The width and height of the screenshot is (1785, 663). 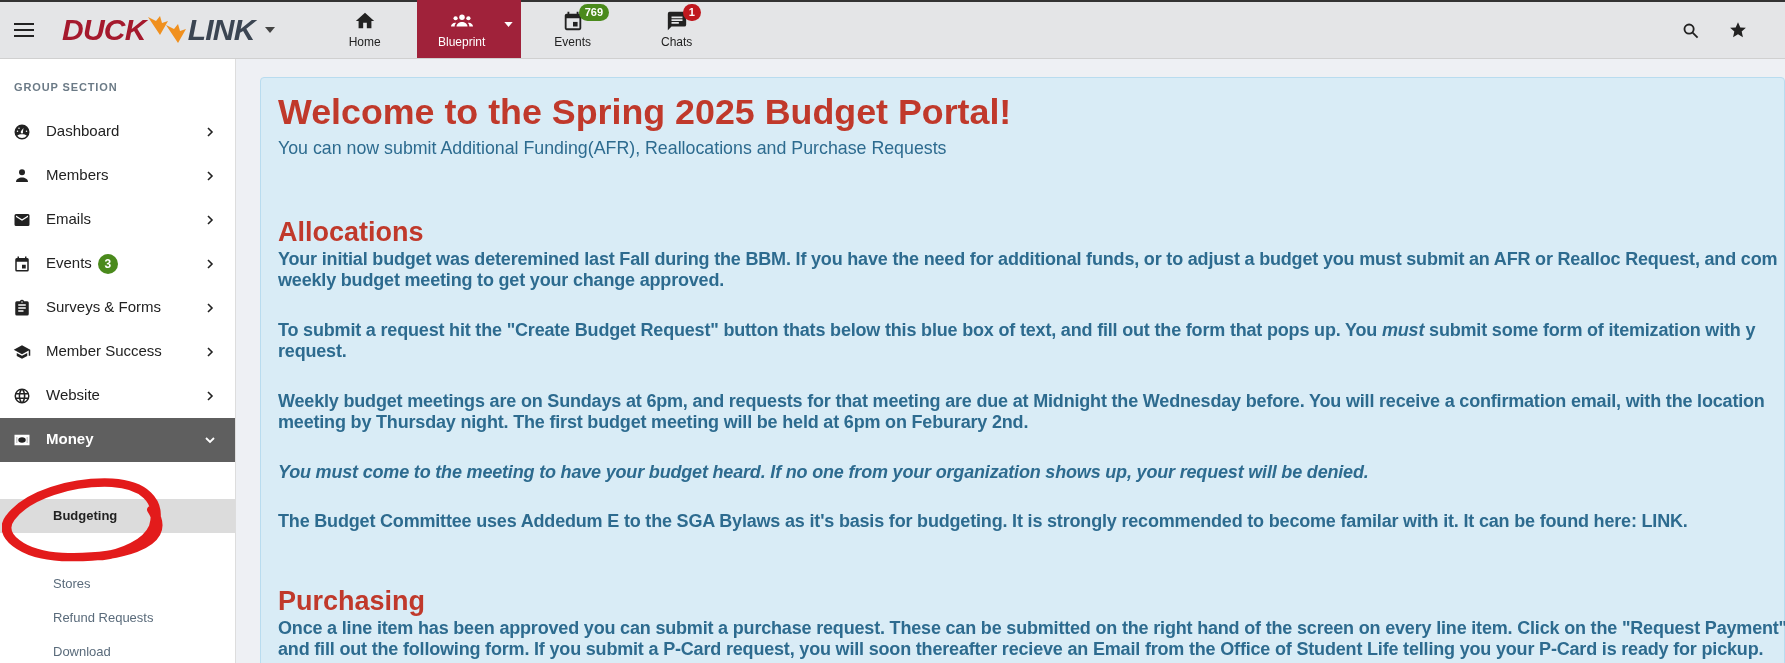 I want to click on count-badge: 3, so click(x=107, y=263).